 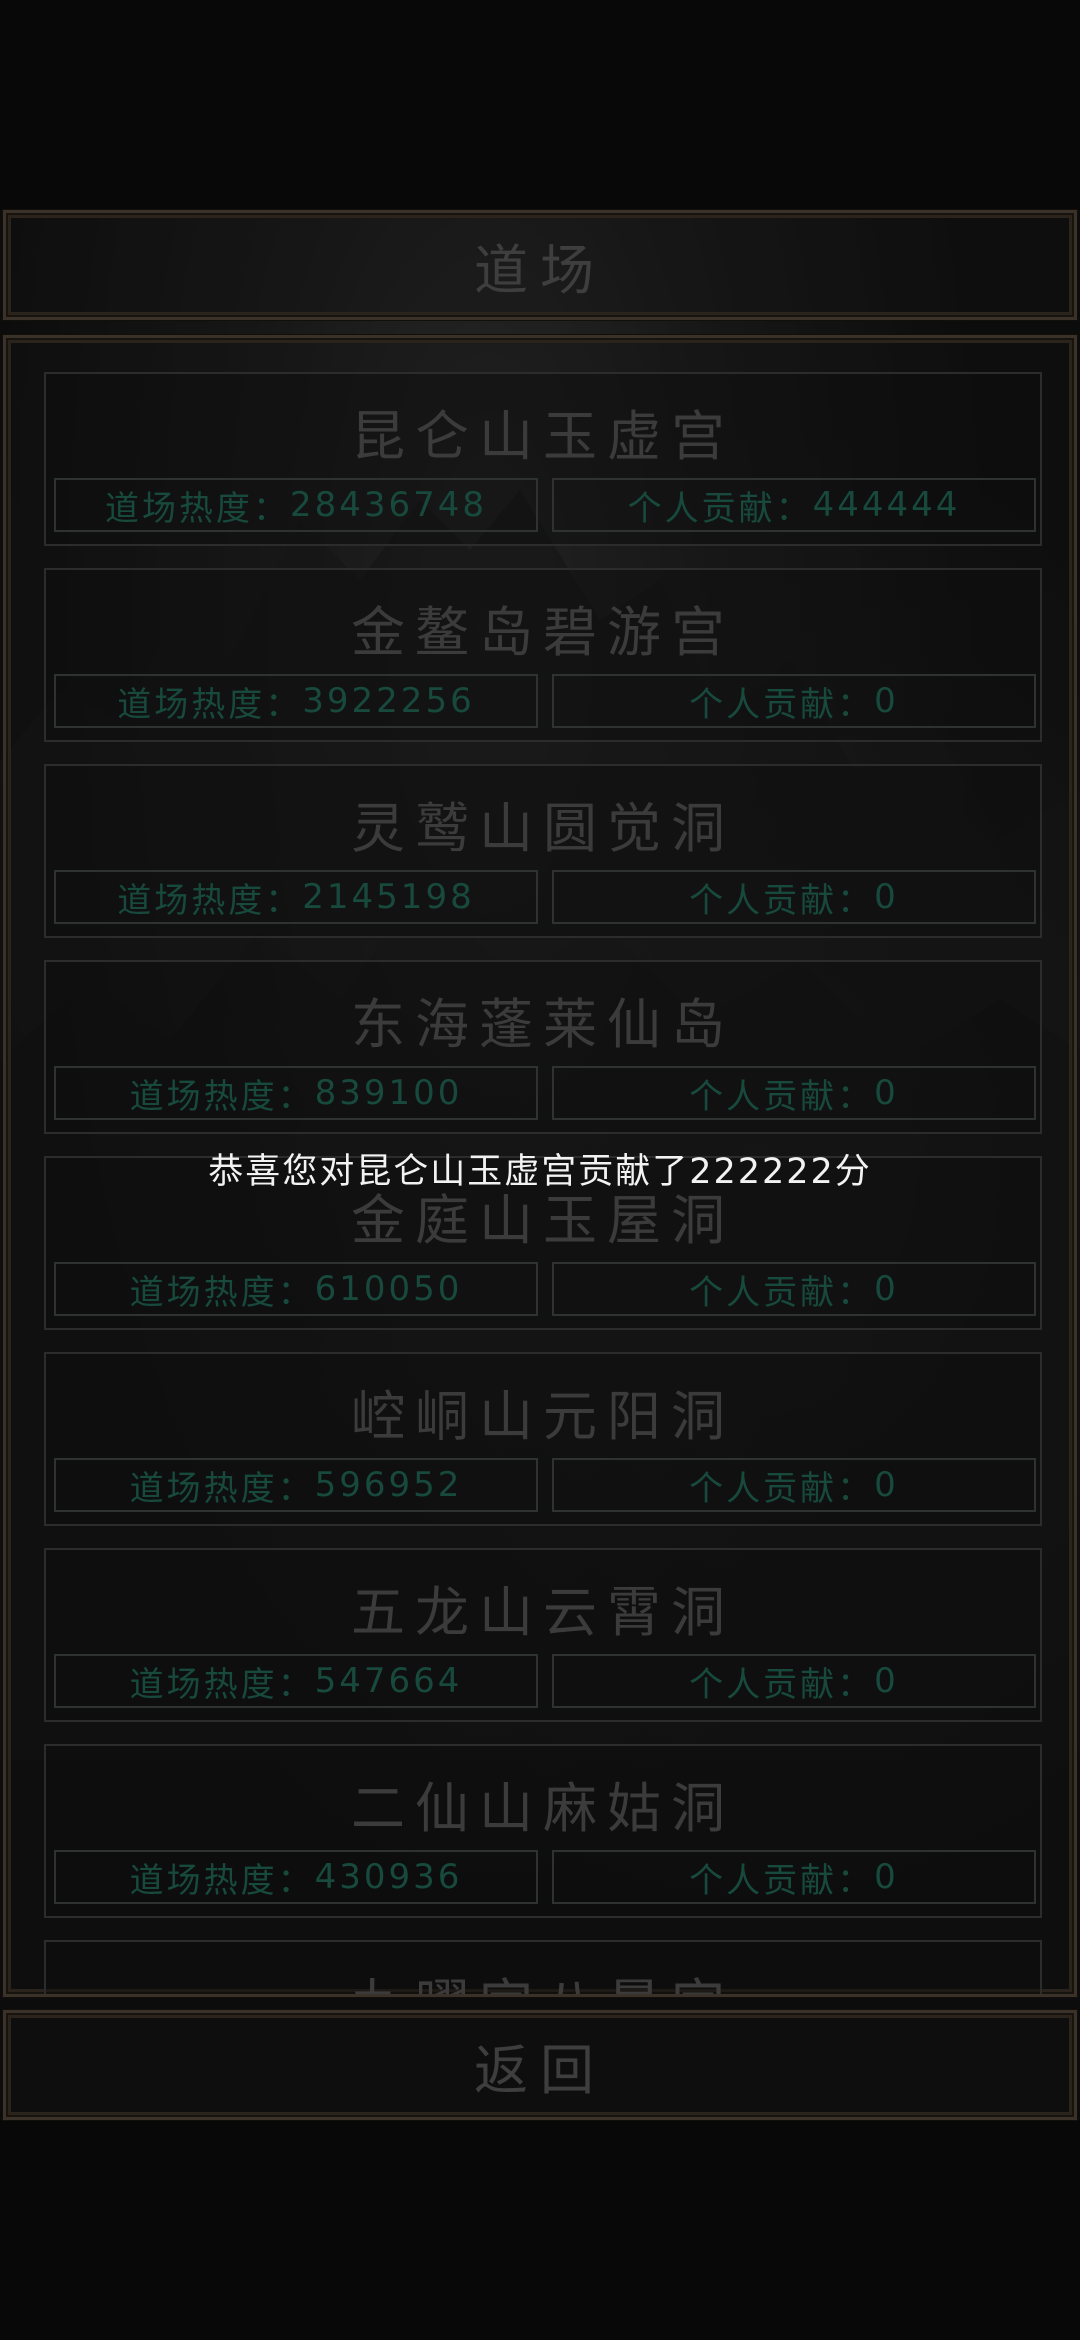 I want to click on dojo-name: 东海蓬莱仙岛, so click(x=543, y=1024).